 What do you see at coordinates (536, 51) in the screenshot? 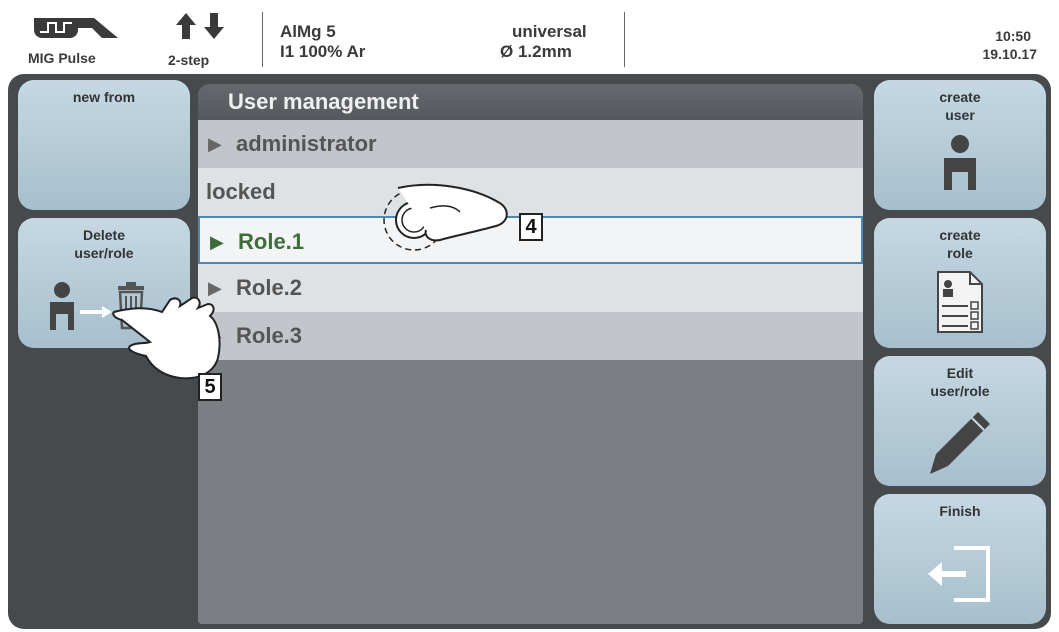
I see `wire-diameter-label: Ø 1.2mm` at bounding box center [536, 51].